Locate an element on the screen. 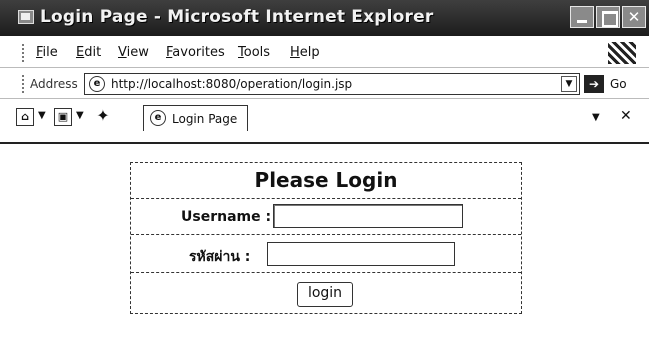 The height and width of the screenshot is (346, 649). menu-edit: Edit is located at coordinates (88, 52).